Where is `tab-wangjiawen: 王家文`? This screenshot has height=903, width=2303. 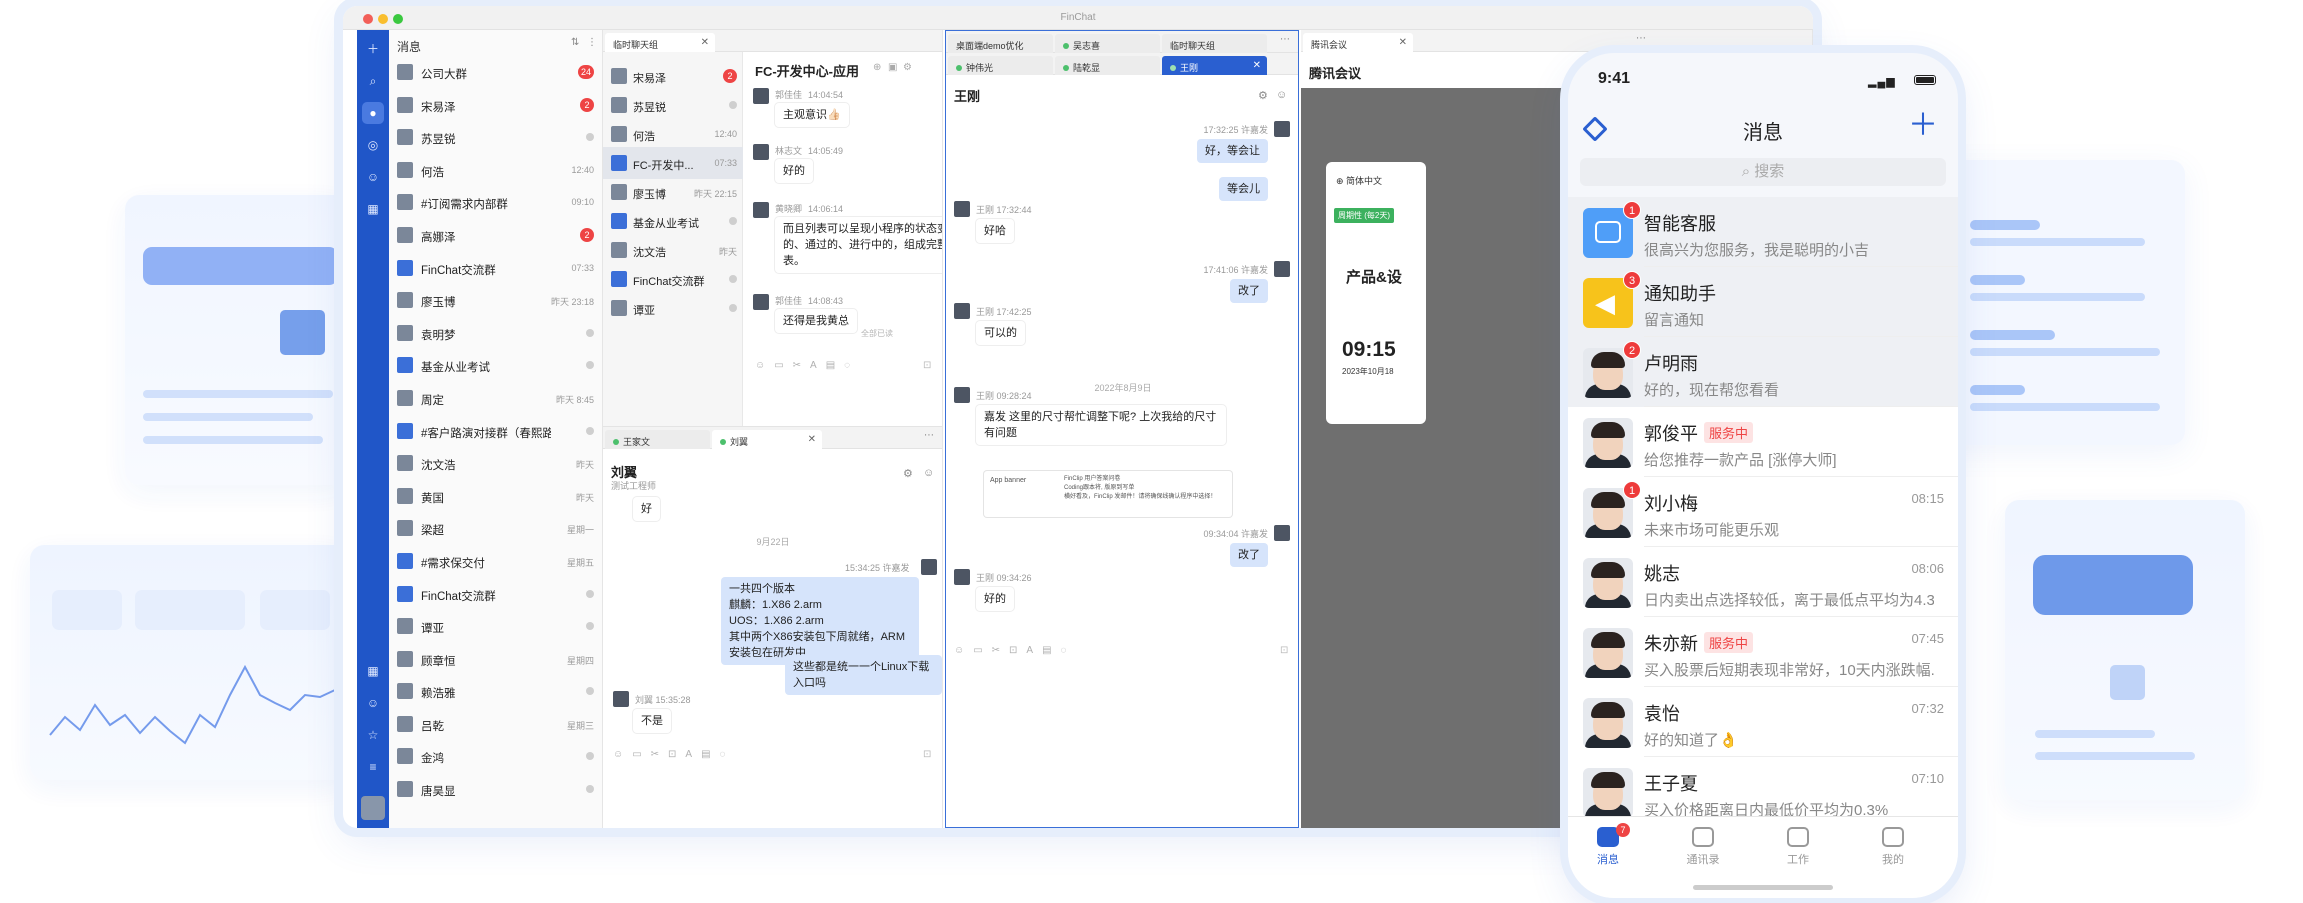 tab-wangjiawen: 王家文 is located at coordinates (657, 439).